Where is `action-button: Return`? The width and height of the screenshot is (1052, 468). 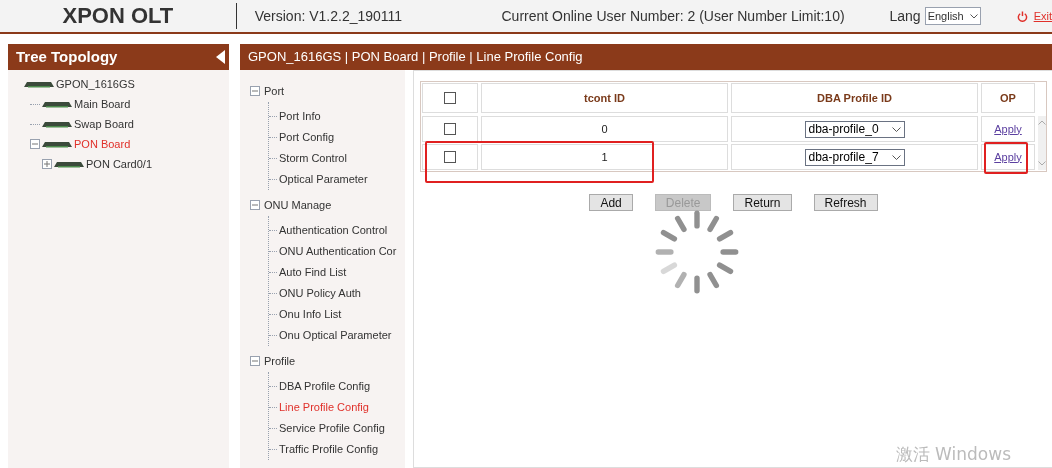
action-button: Return is located at coordinates (762, 202).